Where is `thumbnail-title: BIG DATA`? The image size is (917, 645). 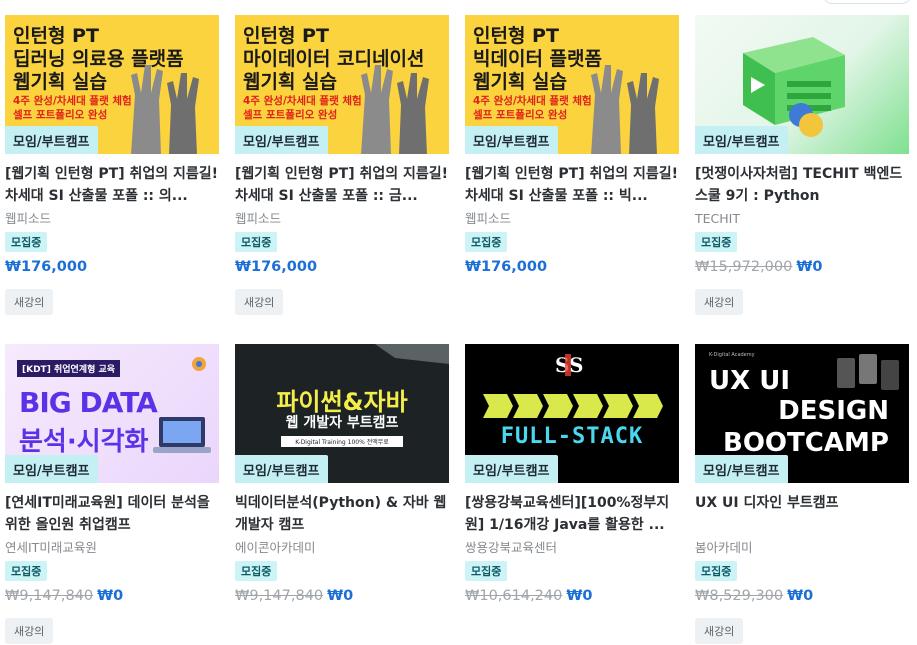
thumbnail-title: BIG DATA is located at coordinates (88, 402).